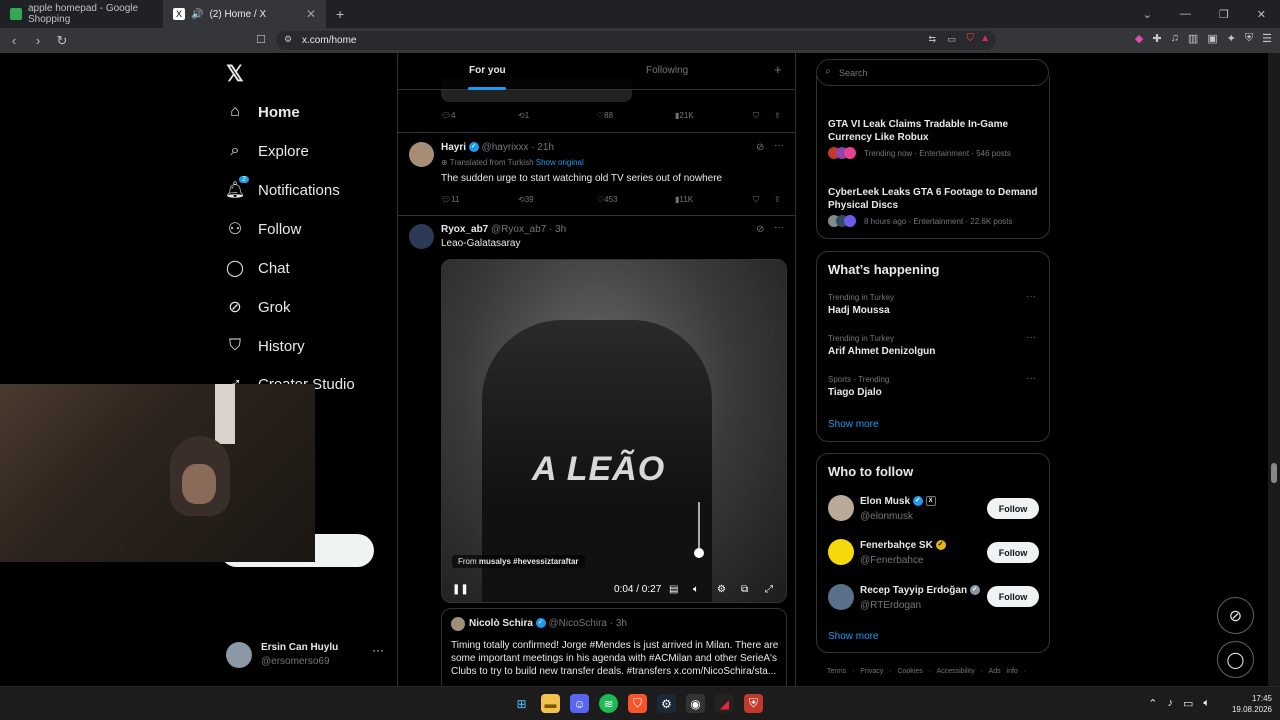  What do you see at coordinates (526, 199) in the screenshot?
I see `repost-button: ⟲ 39` at bounding box center [526, 199].